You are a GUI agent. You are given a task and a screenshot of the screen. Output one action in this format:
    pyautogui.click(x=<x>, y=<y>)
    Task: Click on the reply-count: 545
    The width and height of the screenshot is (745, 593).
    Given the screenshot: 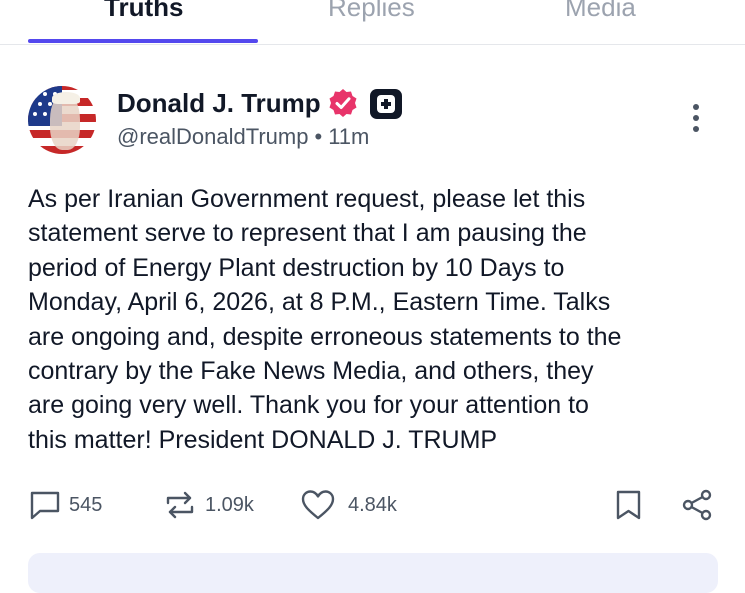 What is the action you would take?
    pyautogui.click(x=86, y=505)
    